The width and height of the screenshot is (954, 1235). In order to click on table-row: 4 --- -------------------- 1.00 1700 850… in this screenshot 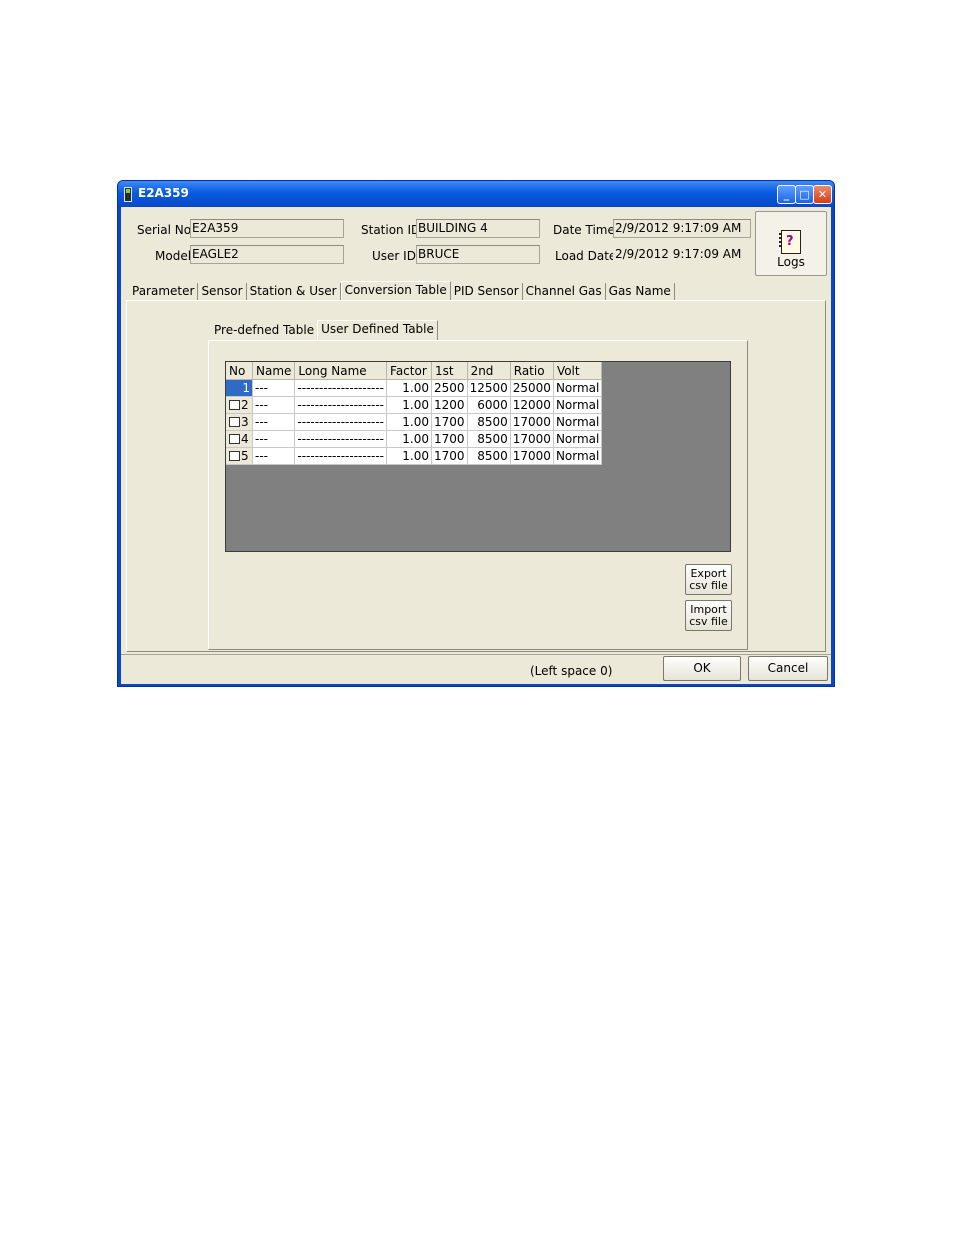, I will do `click(414, 439)`.